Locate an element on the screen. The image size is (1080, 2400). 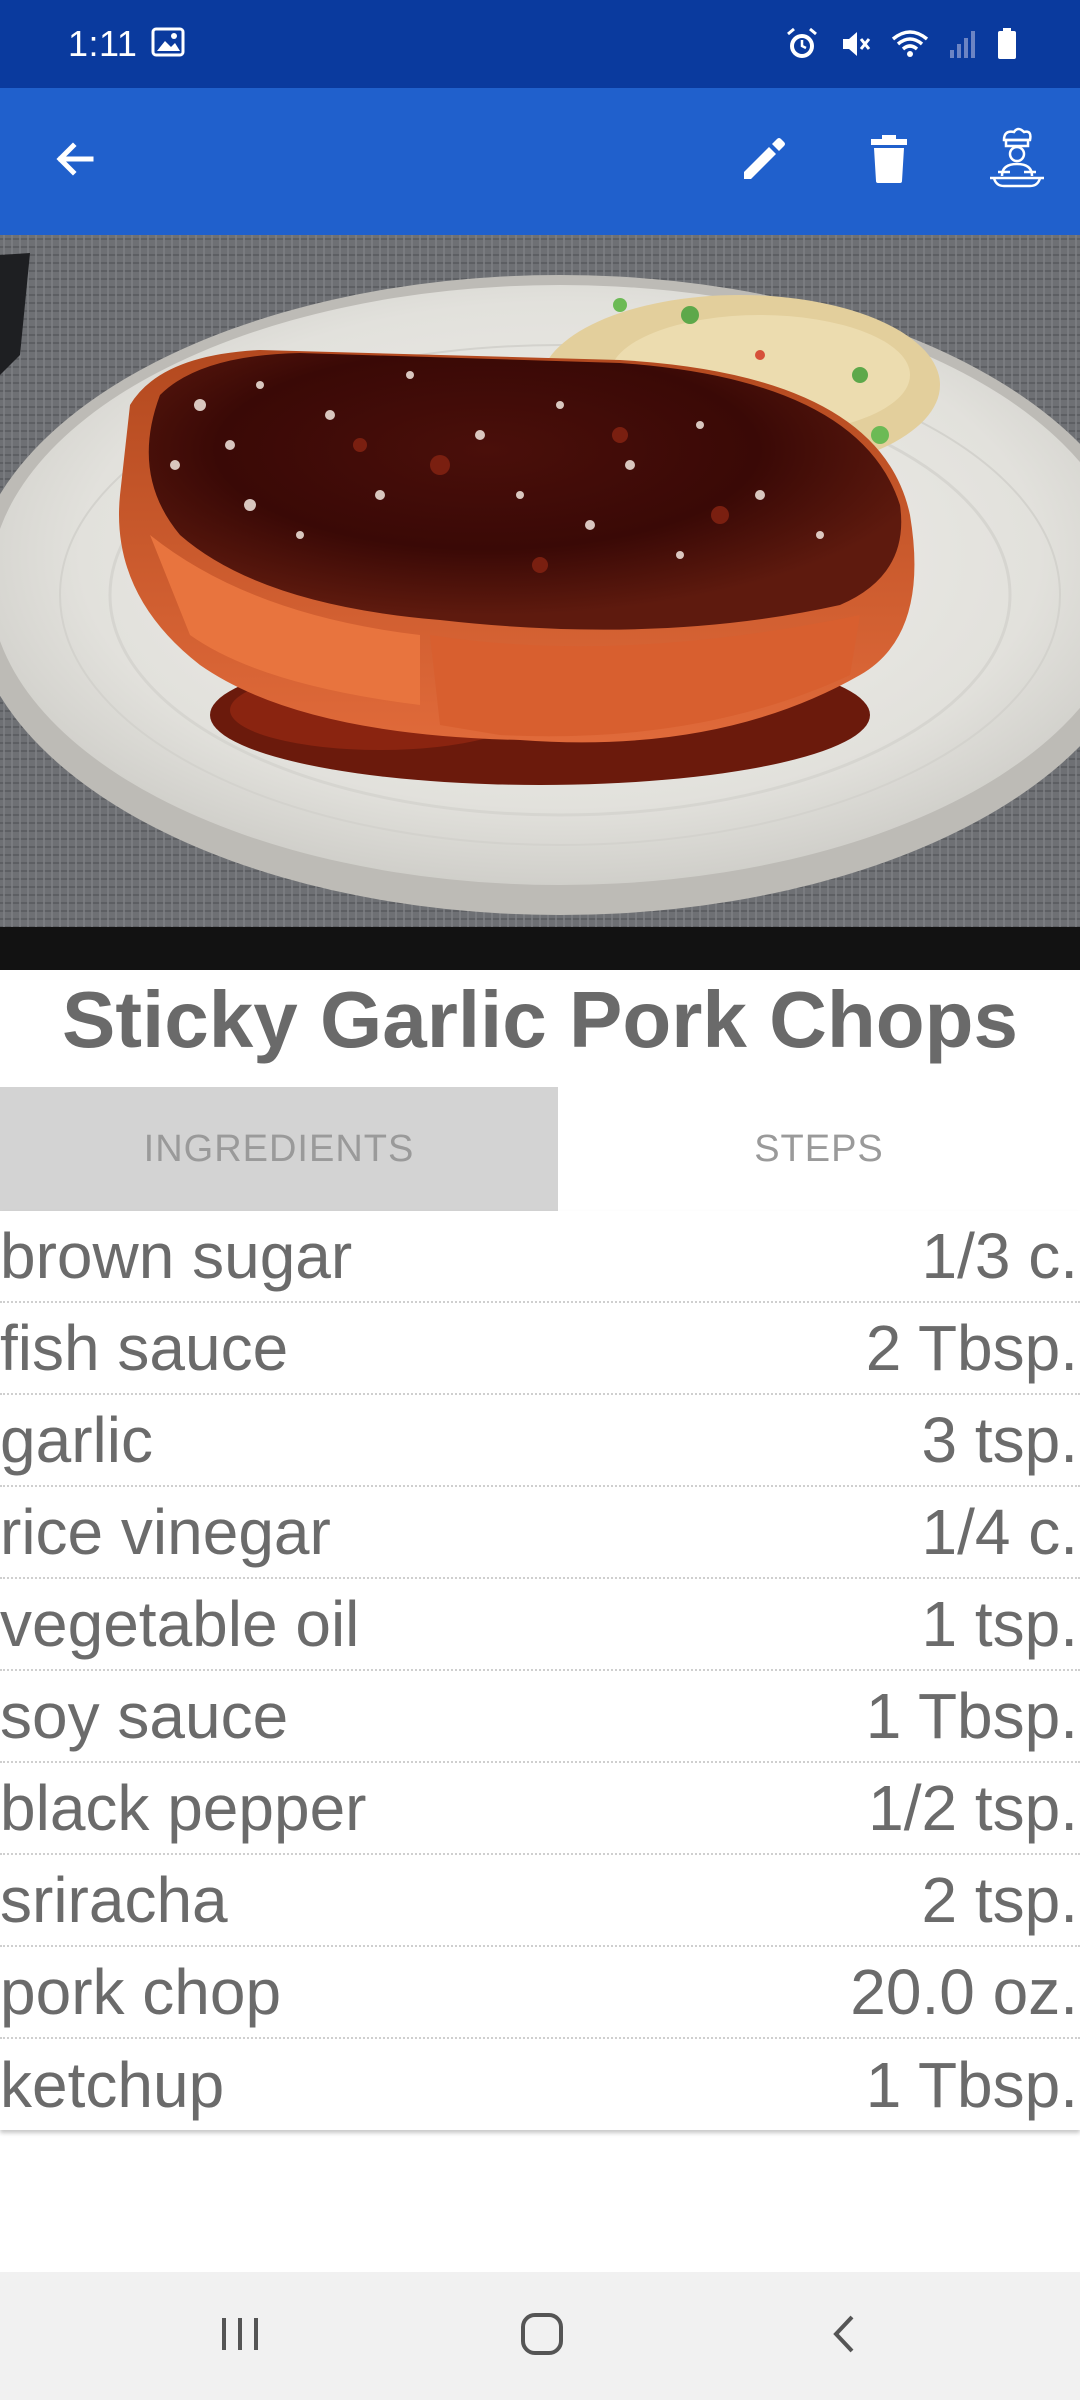
tab-ingredients: INGREDIENTS is located at coordinates (279, 1149).